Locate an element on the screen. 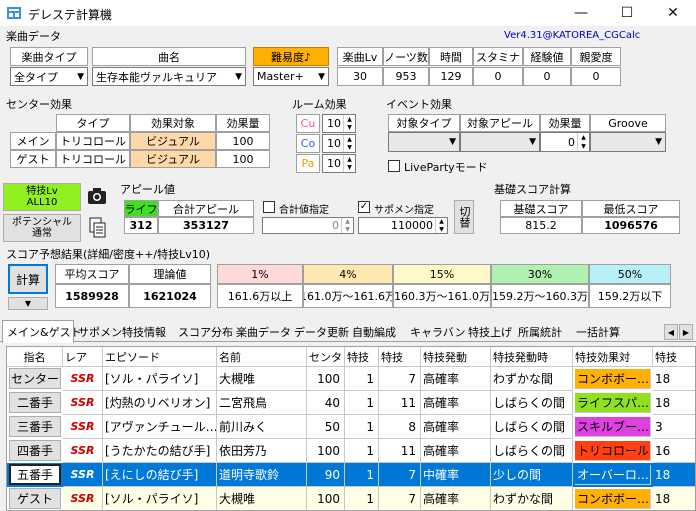  total-specify-checkbox is located at coordinates (269, 207).